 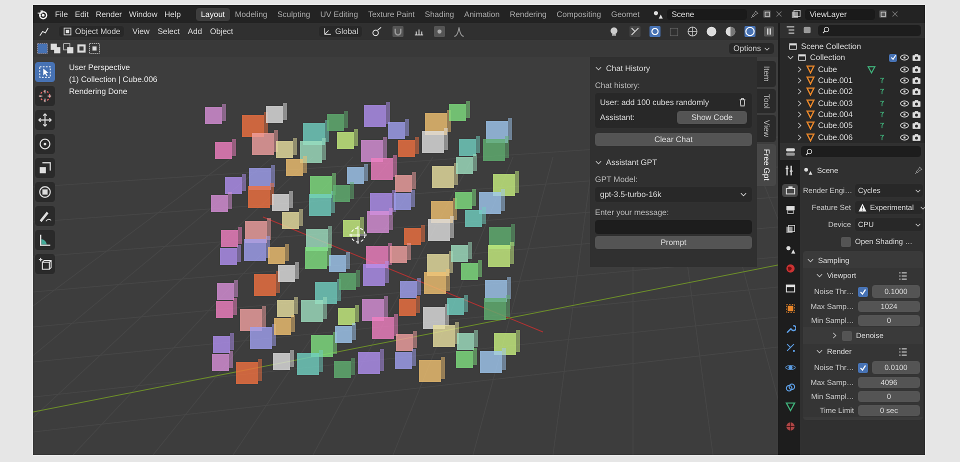 I want to click on scene-field: Scene, so click(x=706, y=14).